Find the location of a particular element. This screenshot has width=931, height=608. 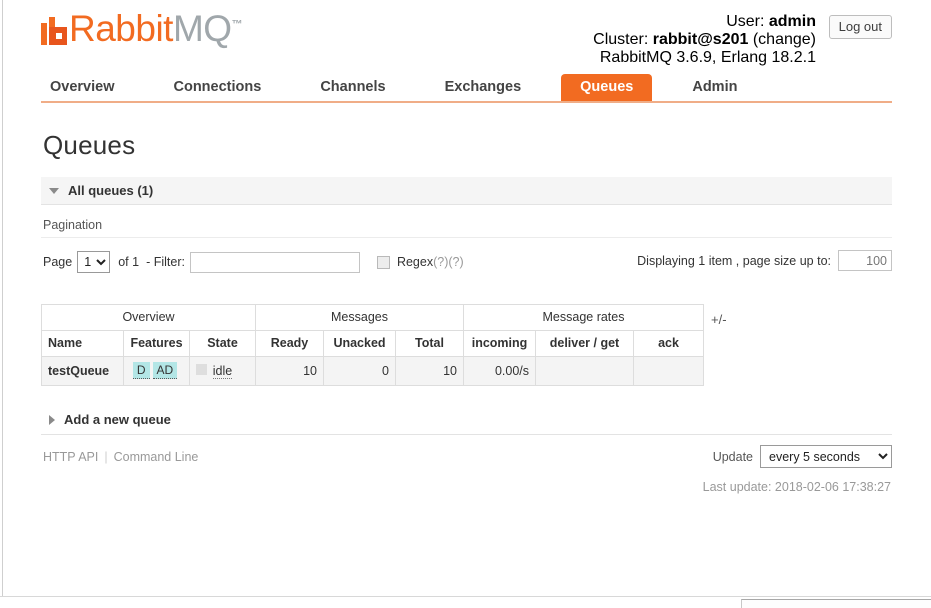

cell-unacked: 0 is located at coordinates (359, 371).